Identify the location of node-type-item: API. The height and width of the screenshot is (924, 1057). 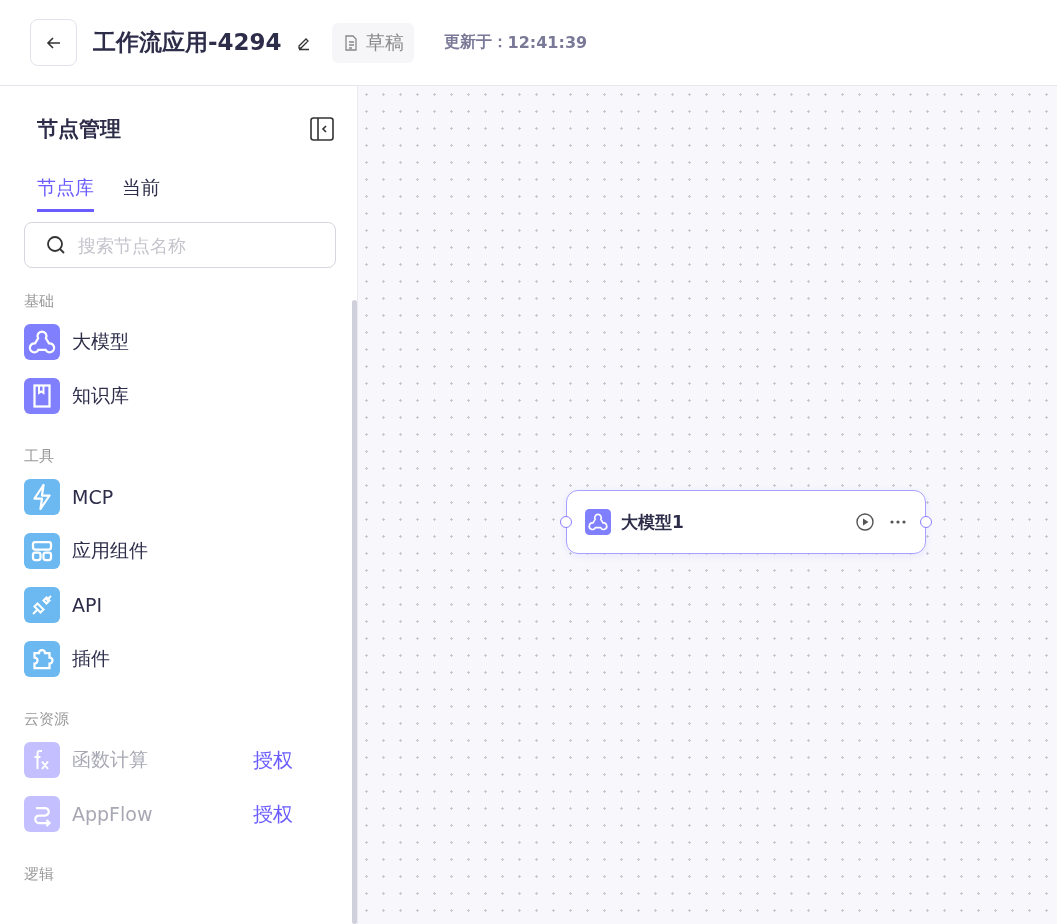
(179, 605).